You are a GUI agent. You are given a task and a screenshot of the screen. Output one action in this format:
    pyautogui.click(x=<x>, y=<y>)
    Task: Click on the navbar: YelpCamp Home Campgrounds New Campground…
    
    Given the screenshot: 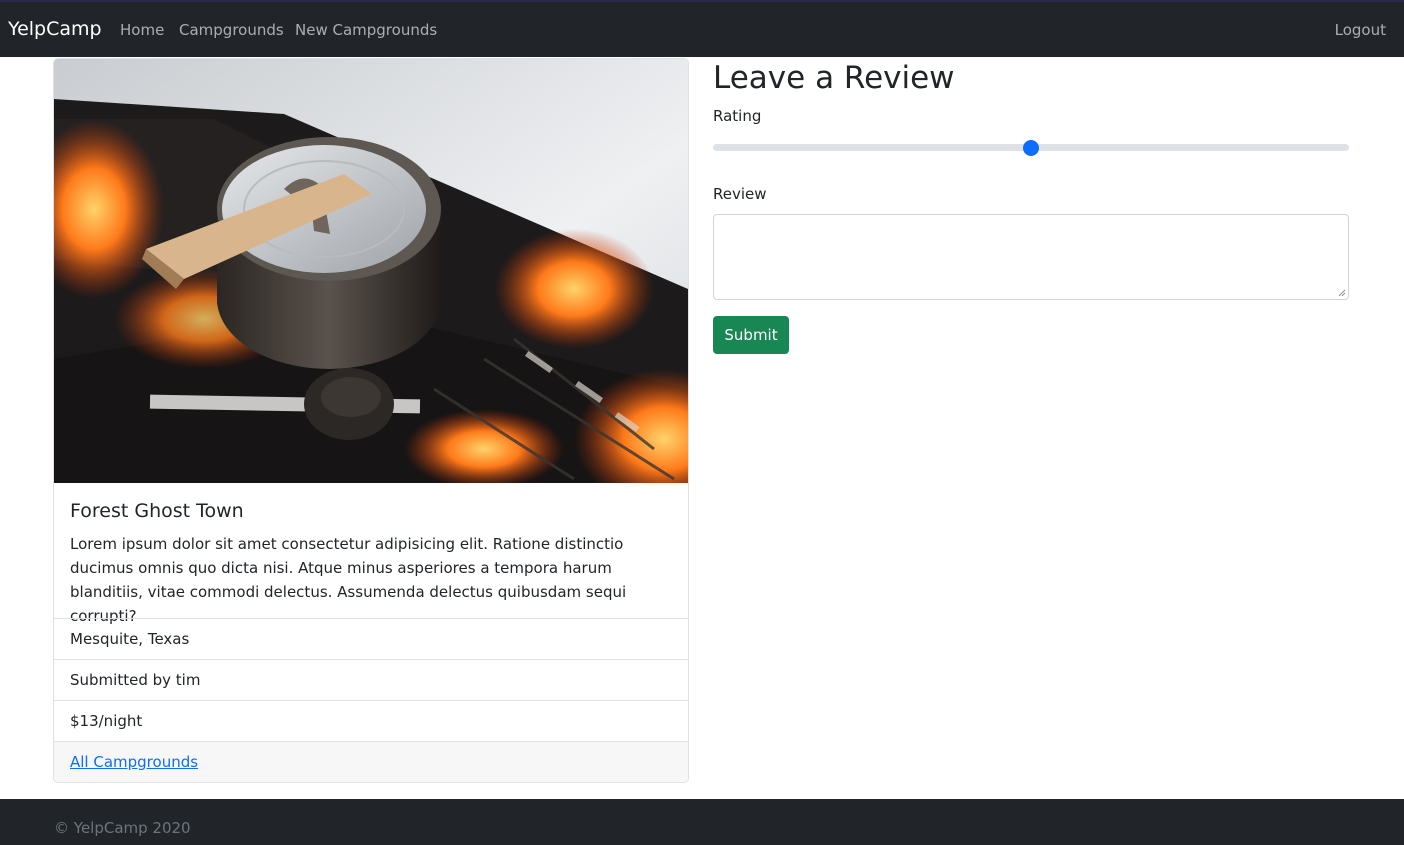 What is the action you would take?
    pyautogui.click(x=702, y=29)
    